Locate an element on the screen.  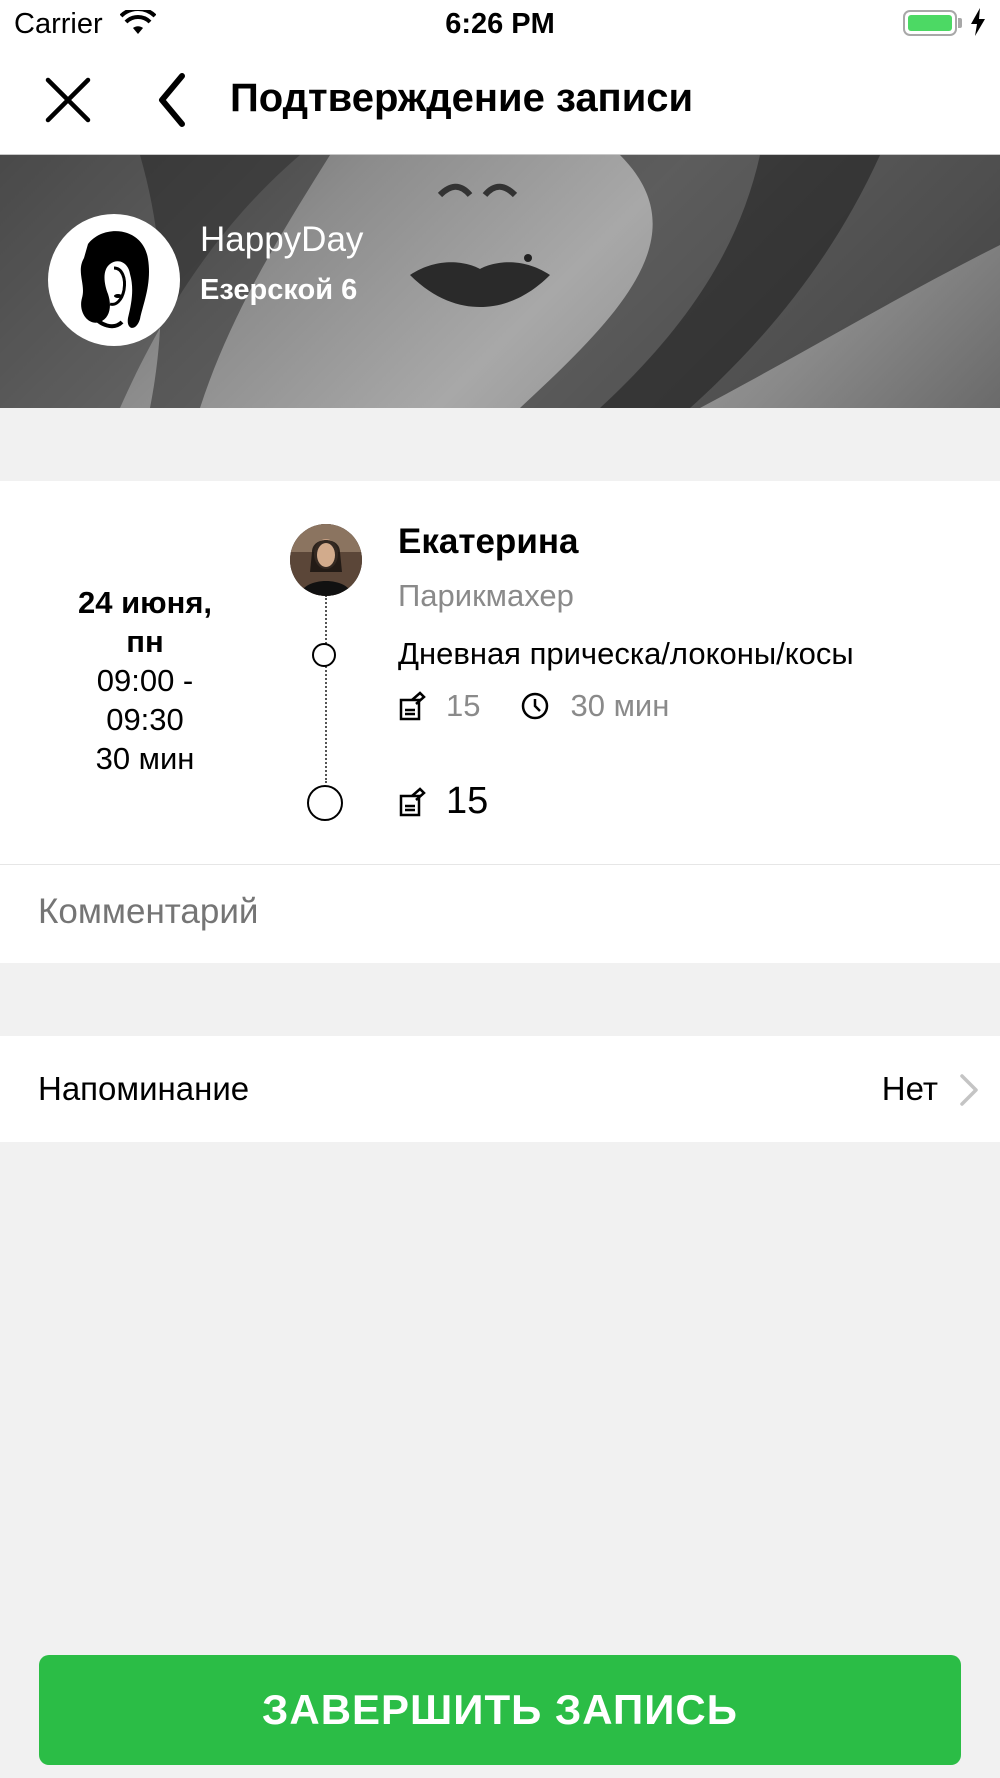
salon-logo is located at coordinates (114, 280).